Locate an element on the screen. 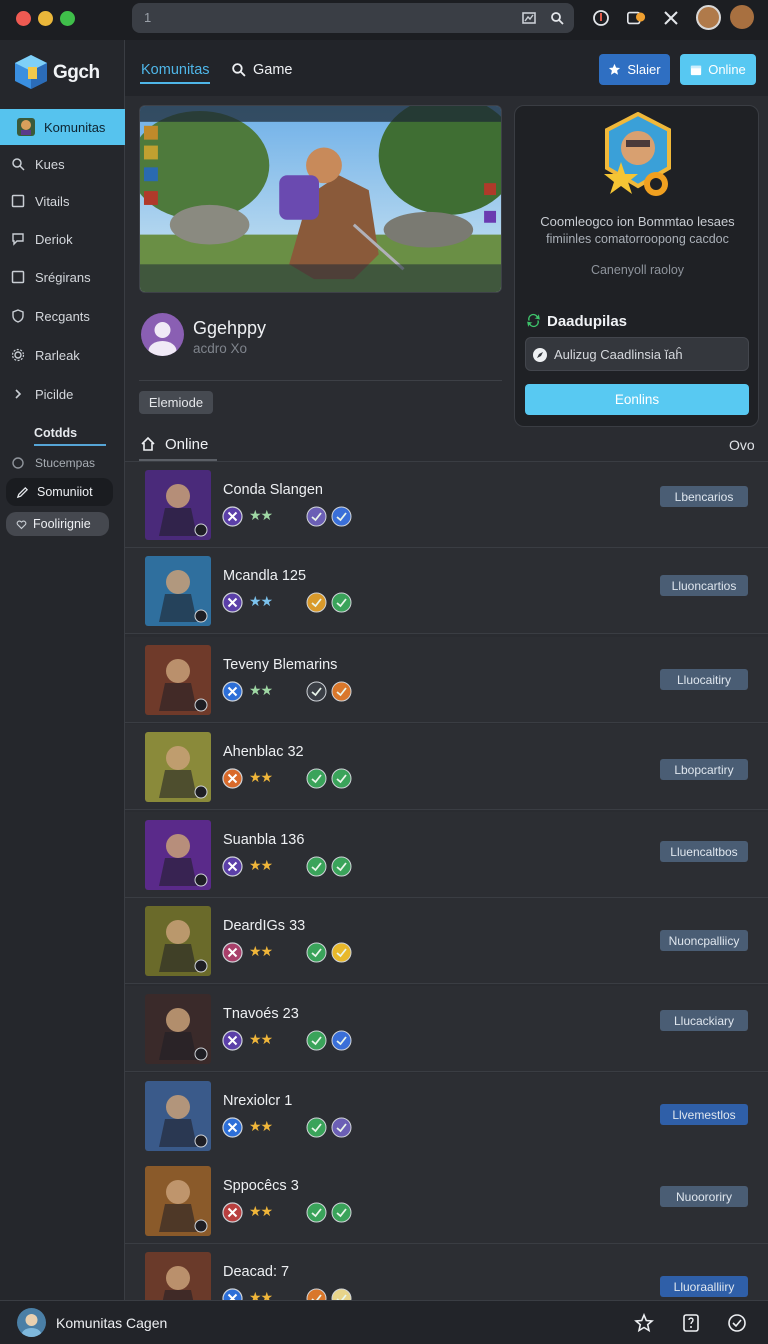  settings-icon is located at coordinates (737, 1323).